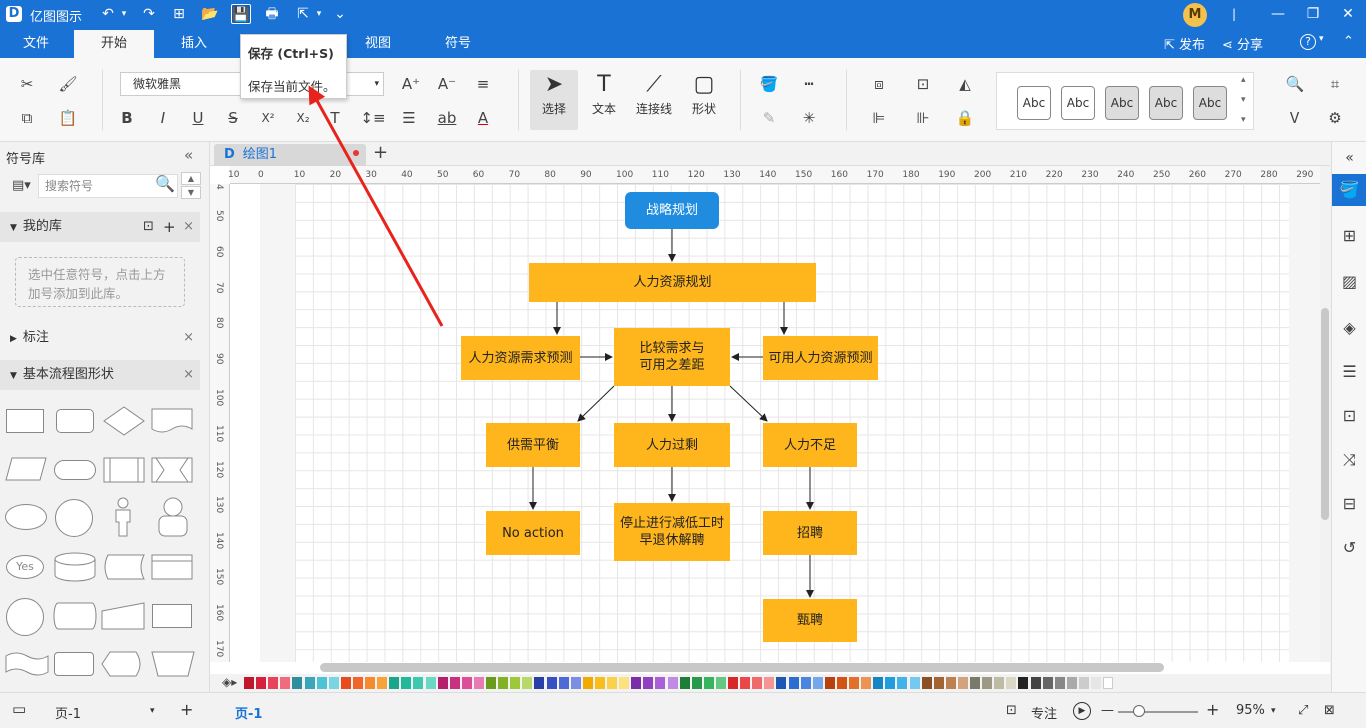  I want to click on format-painter-icon: 🖌, so click(68, 84).